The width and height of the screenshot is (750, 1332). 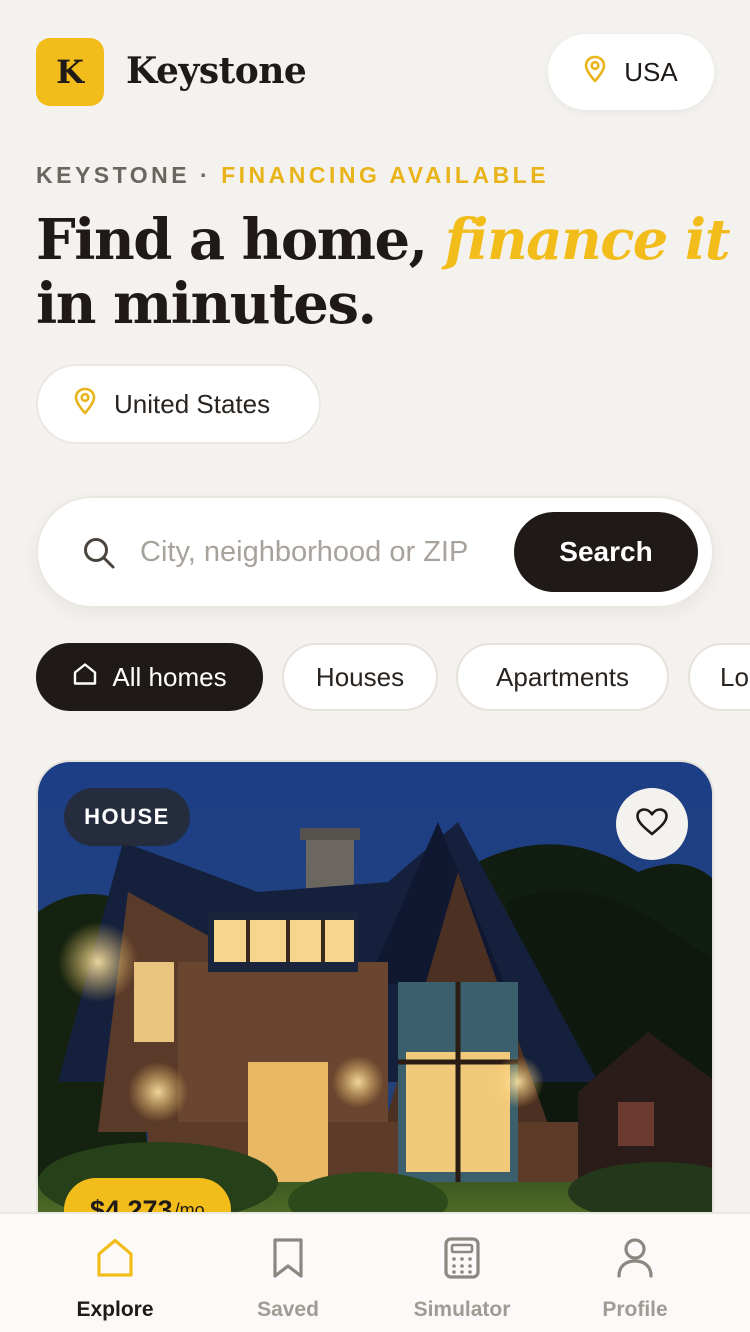 I want to click on category-chip-houses: Houses, so click(x=360, y=677).